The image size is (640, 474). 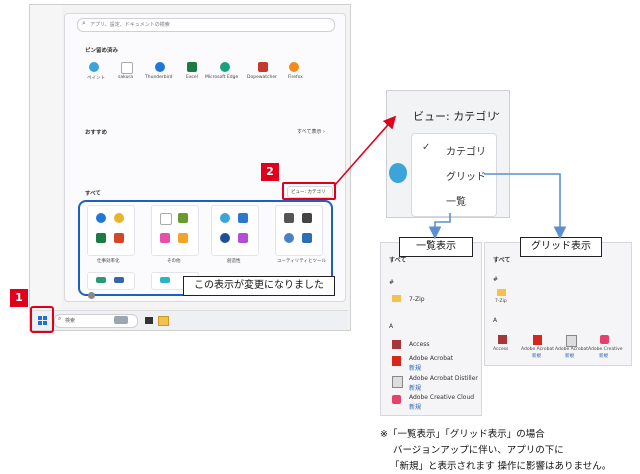 I want to click on red-arrow, so click(x=365, y=151).